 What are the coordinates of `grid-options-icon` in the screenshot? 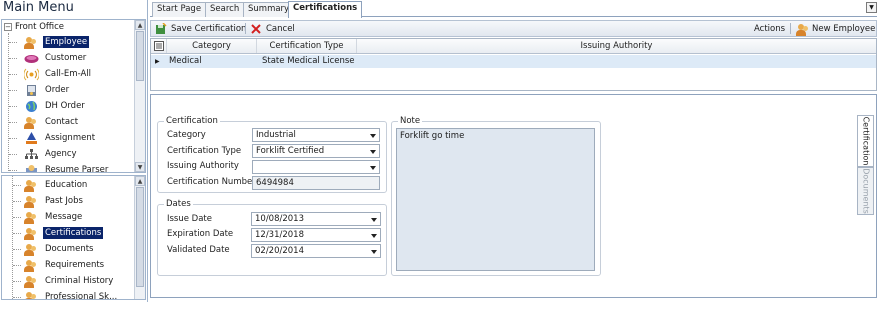 It's located at (159, 46).